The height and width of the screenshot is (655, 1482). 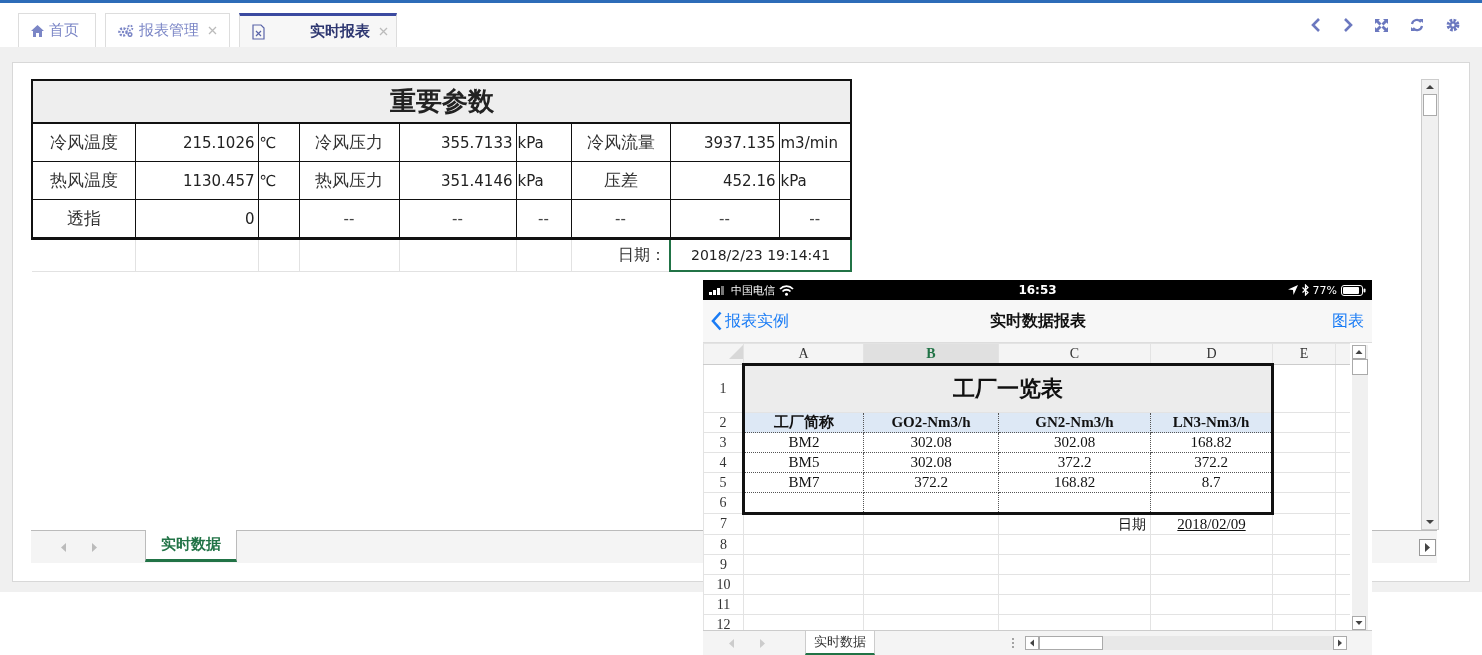 I want to click on row-number: 5, so click(x=723, y=482).